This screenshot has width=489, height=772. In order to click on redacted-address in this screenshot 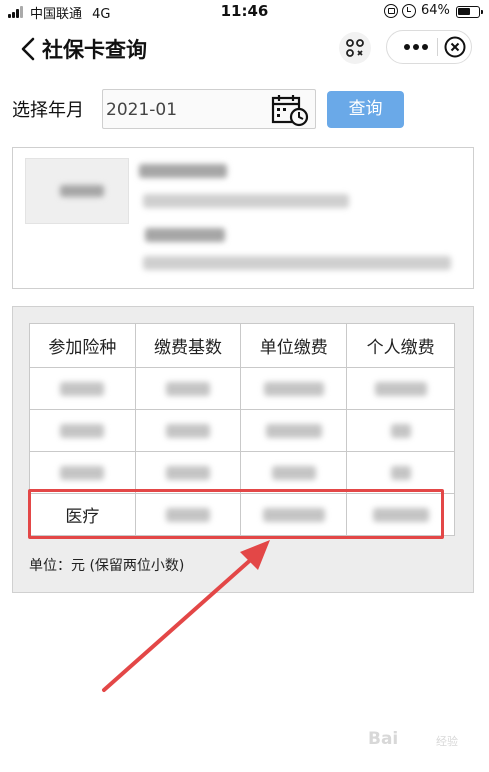, I will do `click(297, 263)`.